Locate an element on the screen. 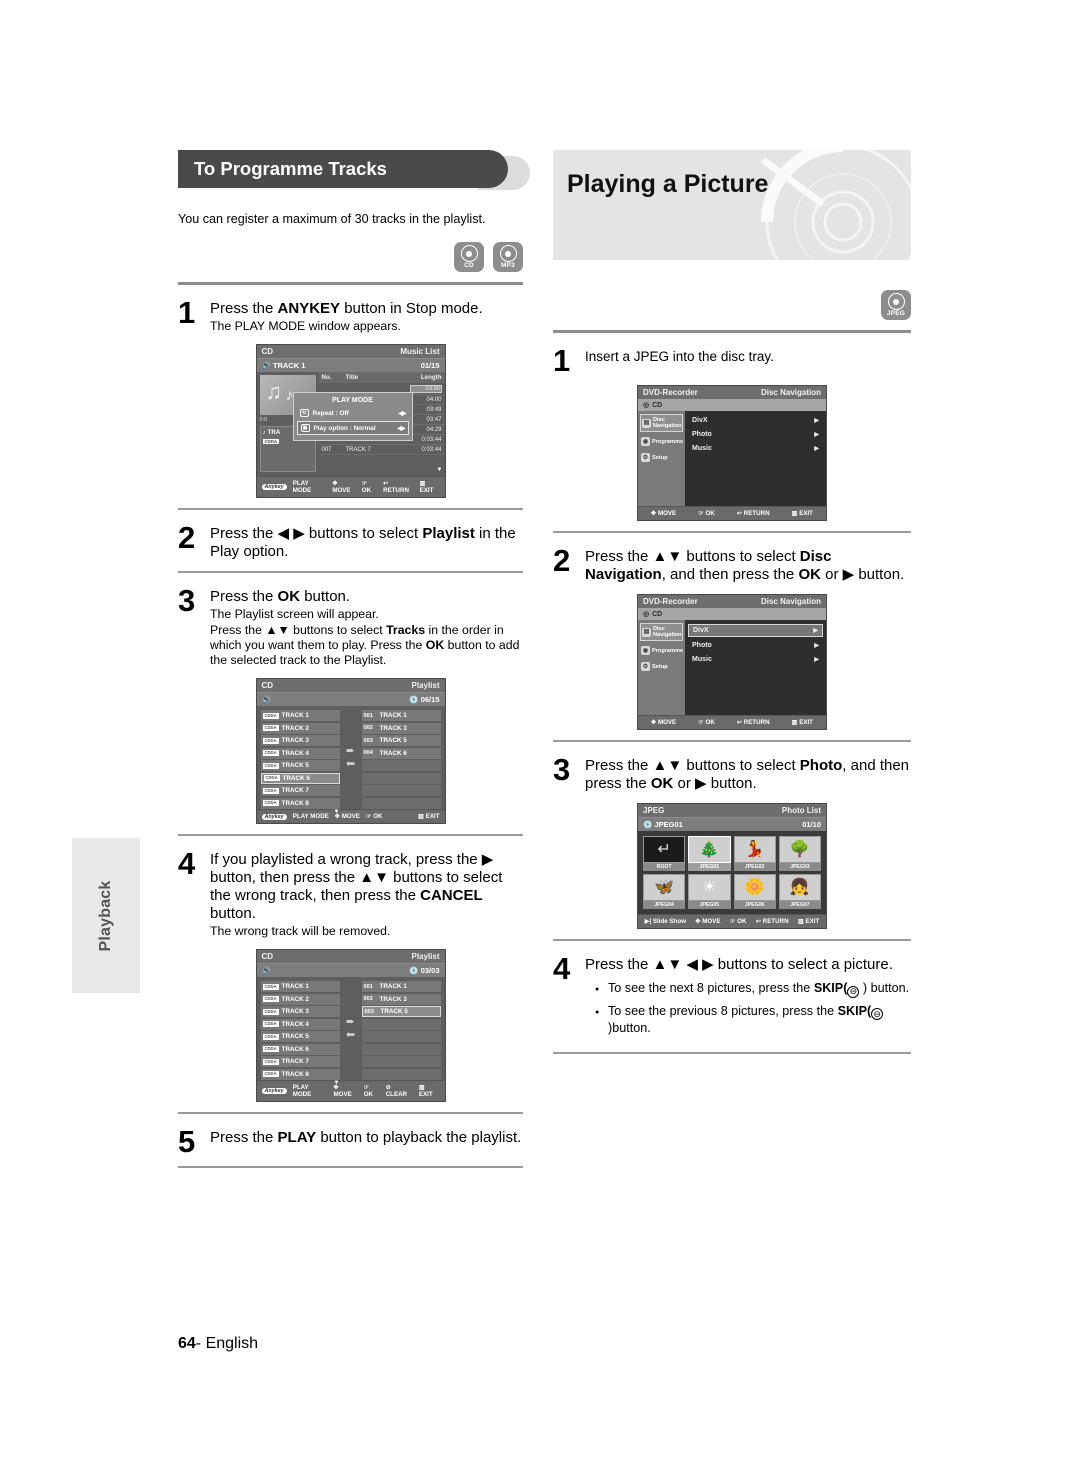 The image size is (1080, 1470). nav-item-label: Disc Navigation is located at coordinates (667, 423).